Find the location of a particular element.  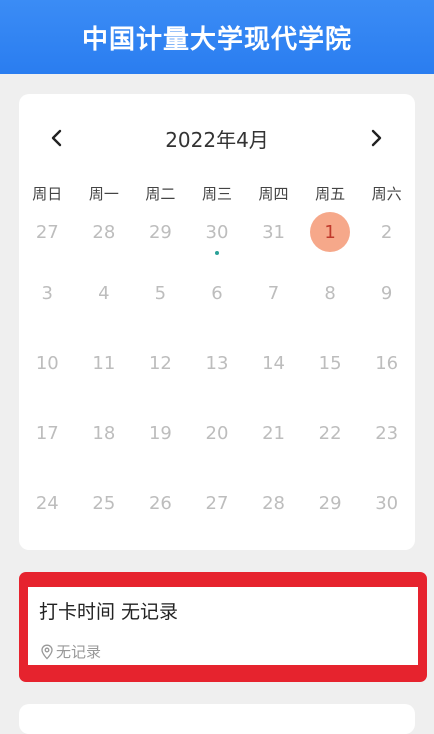

calendar-day: 5 is located at coordinates (160, 293).